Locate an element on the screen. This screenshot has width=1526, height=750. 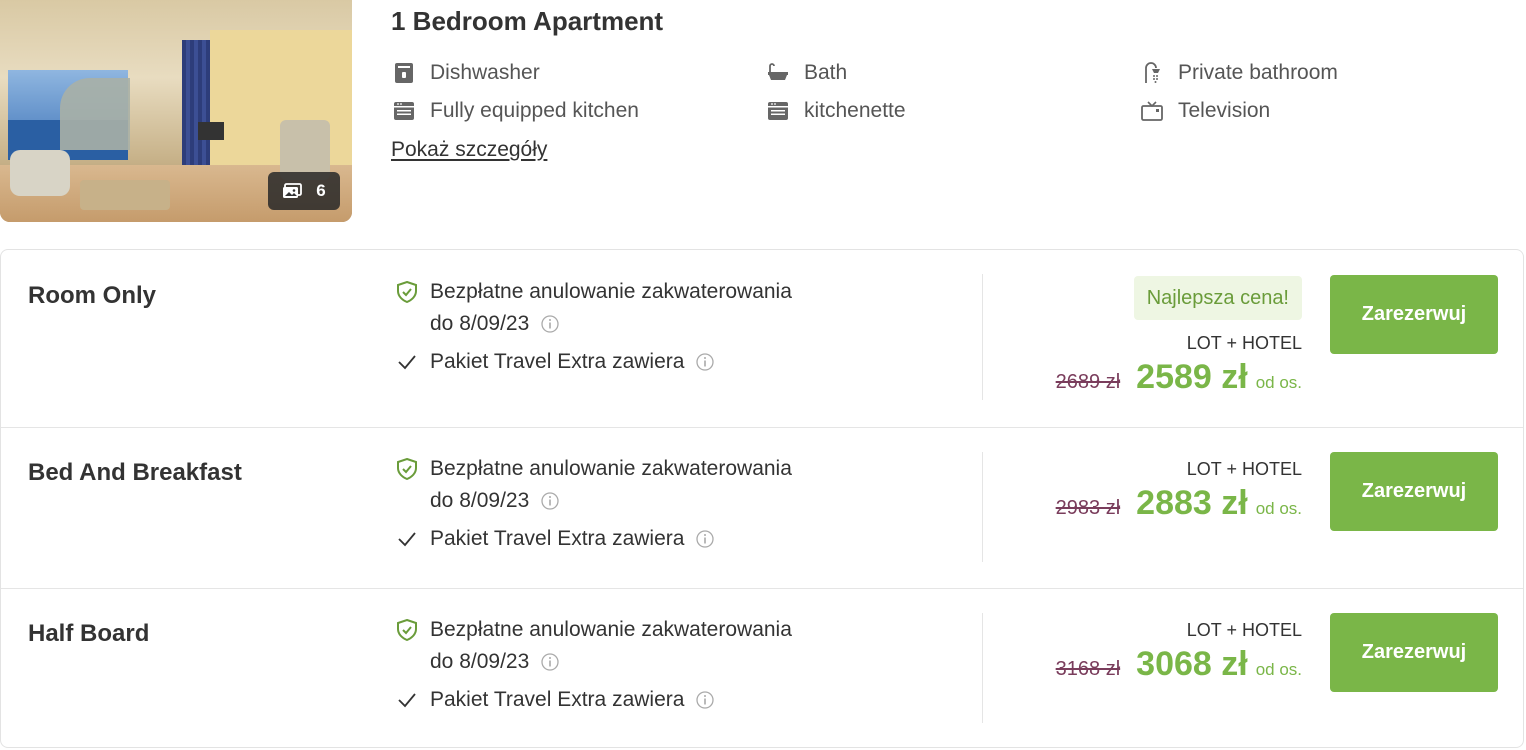
photo-sofa is located at coordinates (40, 173).